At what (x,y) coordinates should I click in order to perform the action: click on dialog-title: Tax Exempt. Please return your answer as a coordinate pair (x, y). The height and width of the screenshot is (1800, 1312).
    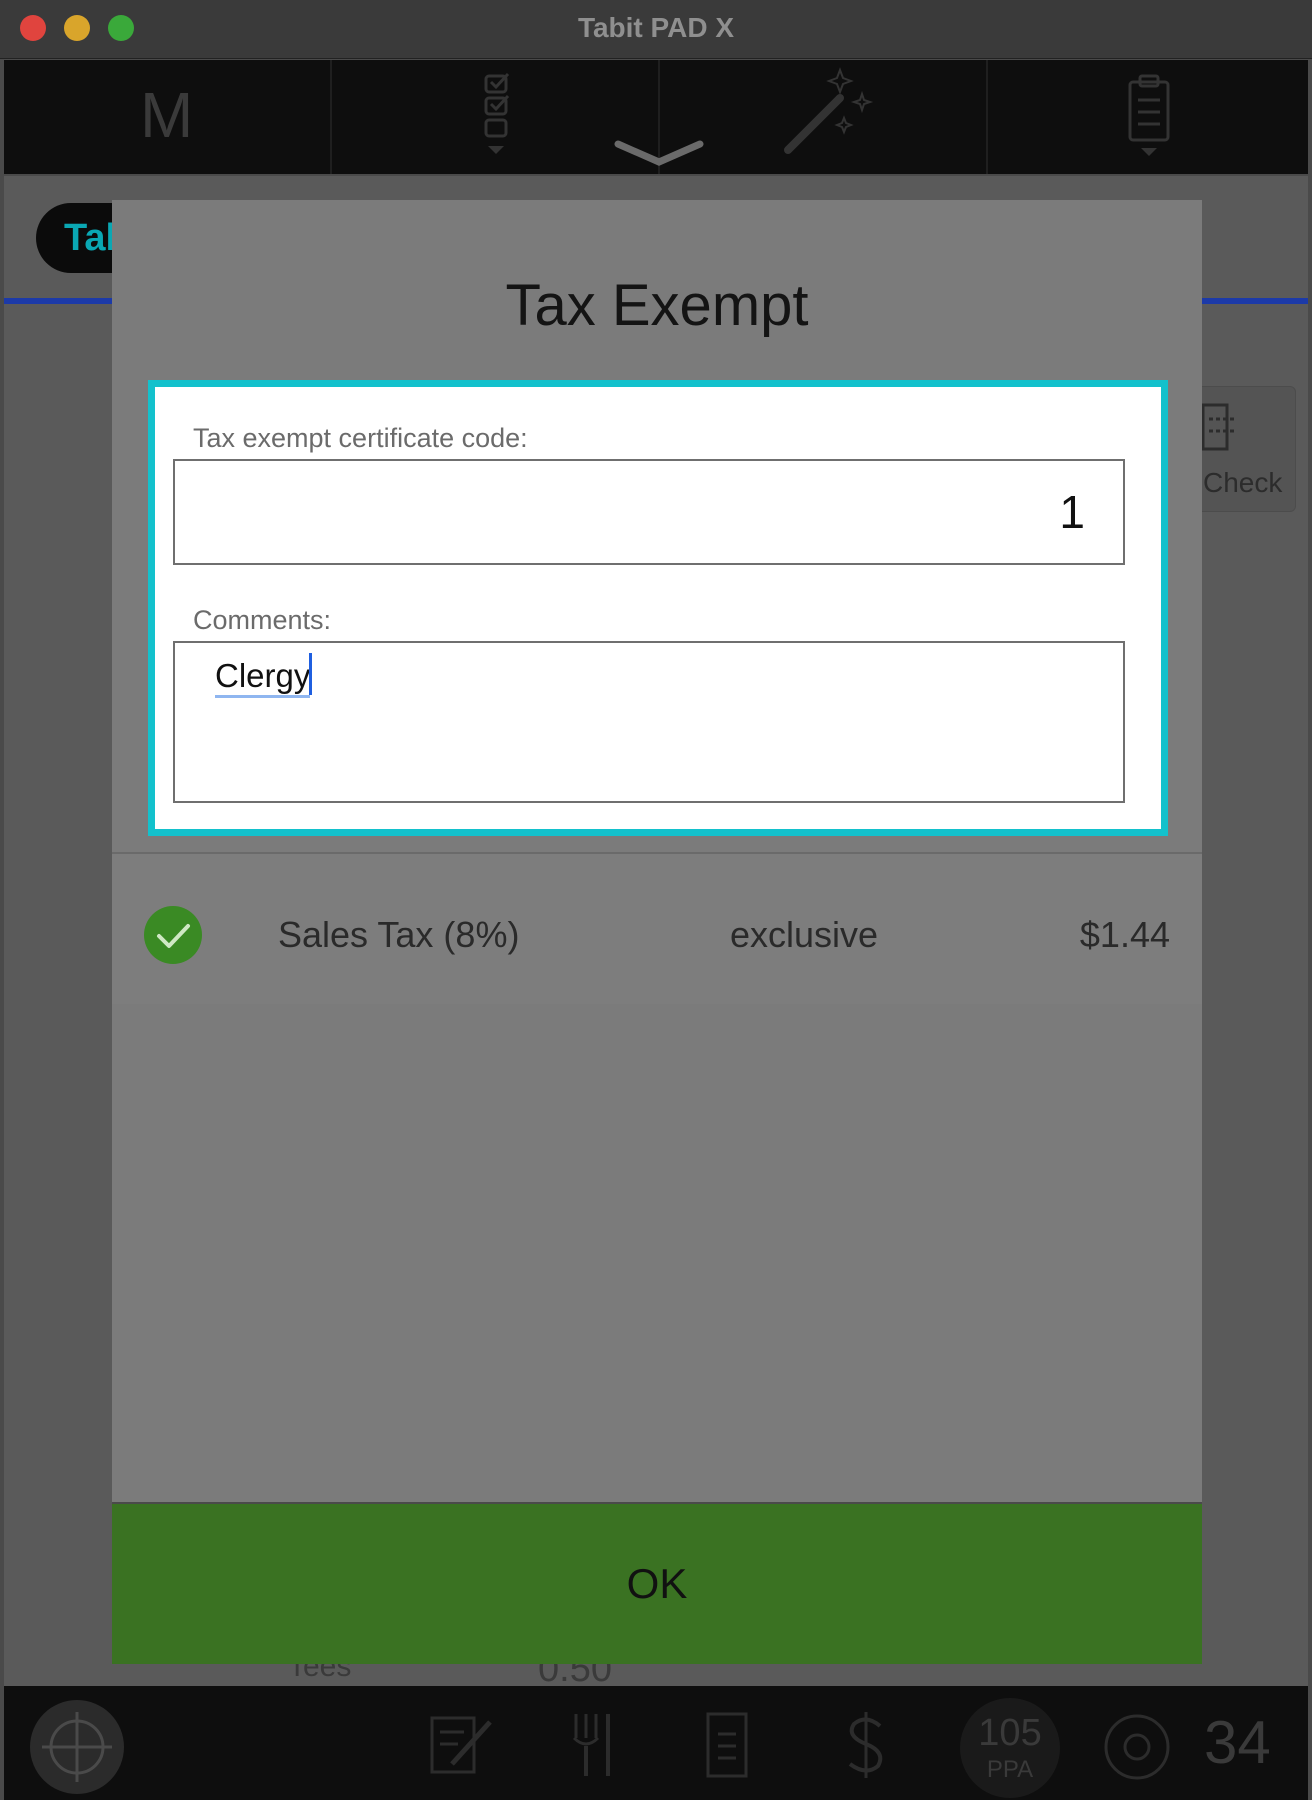
    Looking at the image, I should click on (657, 305).